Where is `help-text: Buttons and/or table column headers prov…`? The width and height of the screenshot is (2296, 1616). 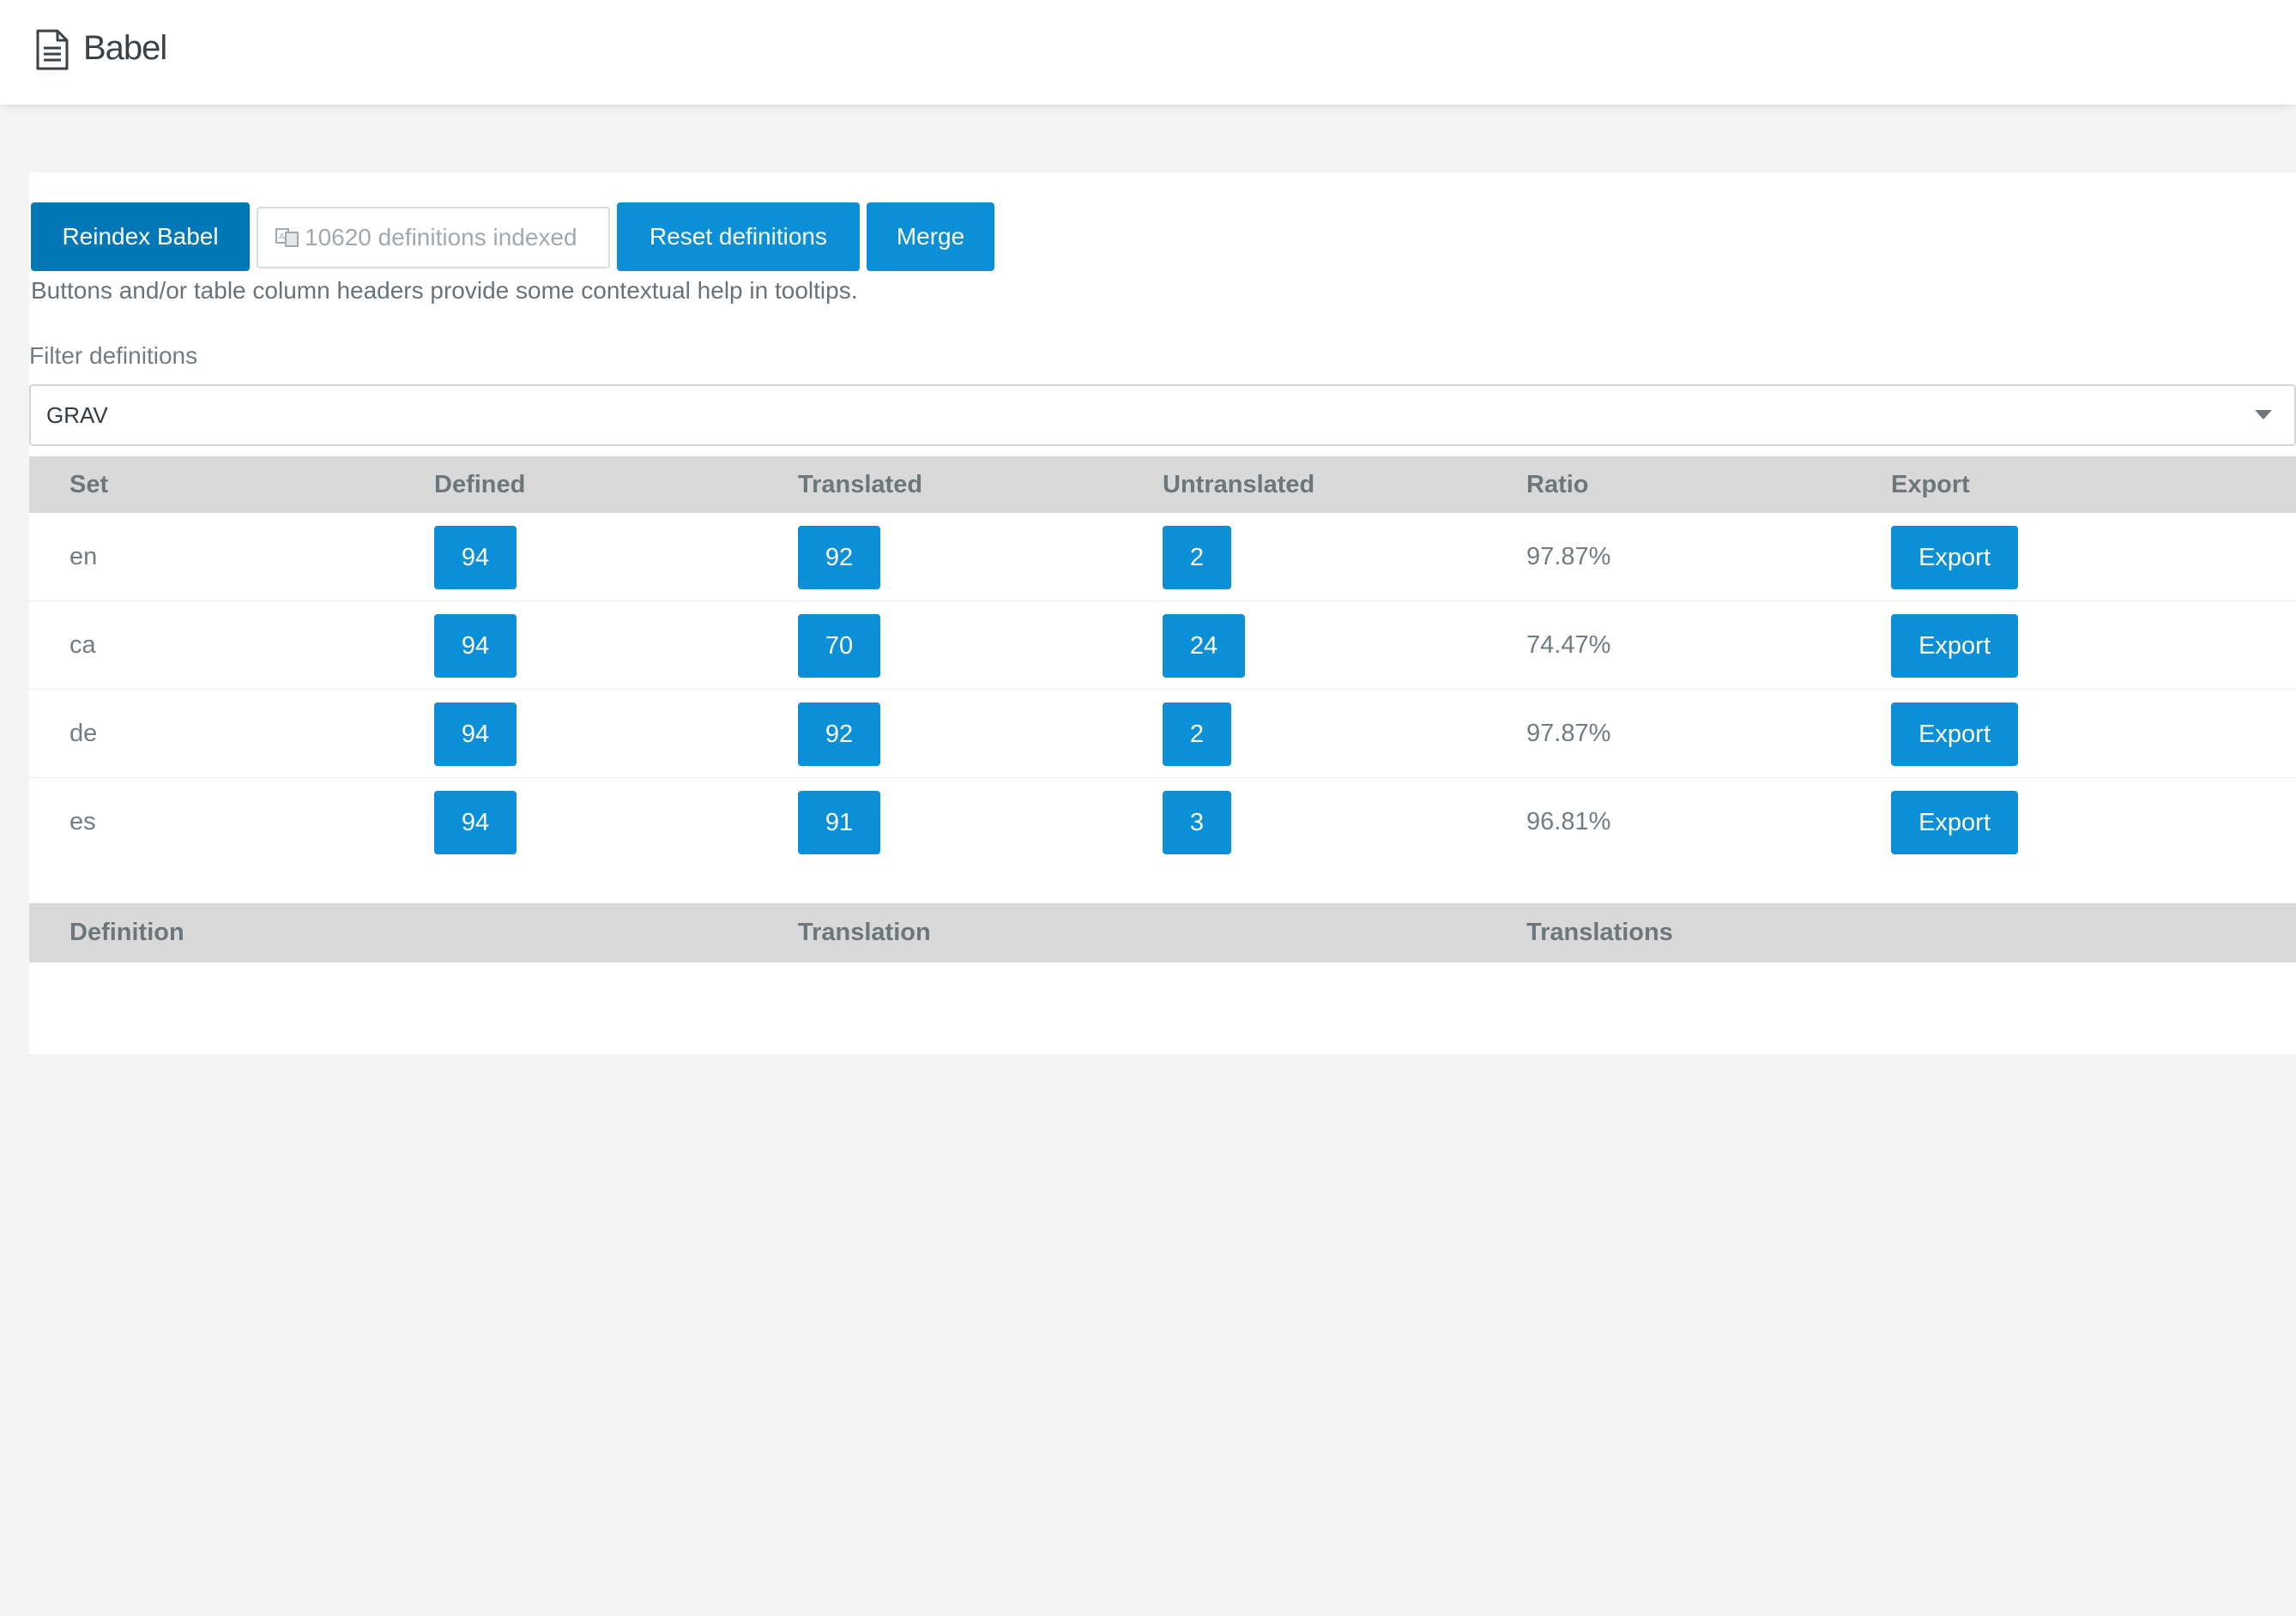
help-text: Buttons and/or table column headers prov… is located at coordinates (445, 290).